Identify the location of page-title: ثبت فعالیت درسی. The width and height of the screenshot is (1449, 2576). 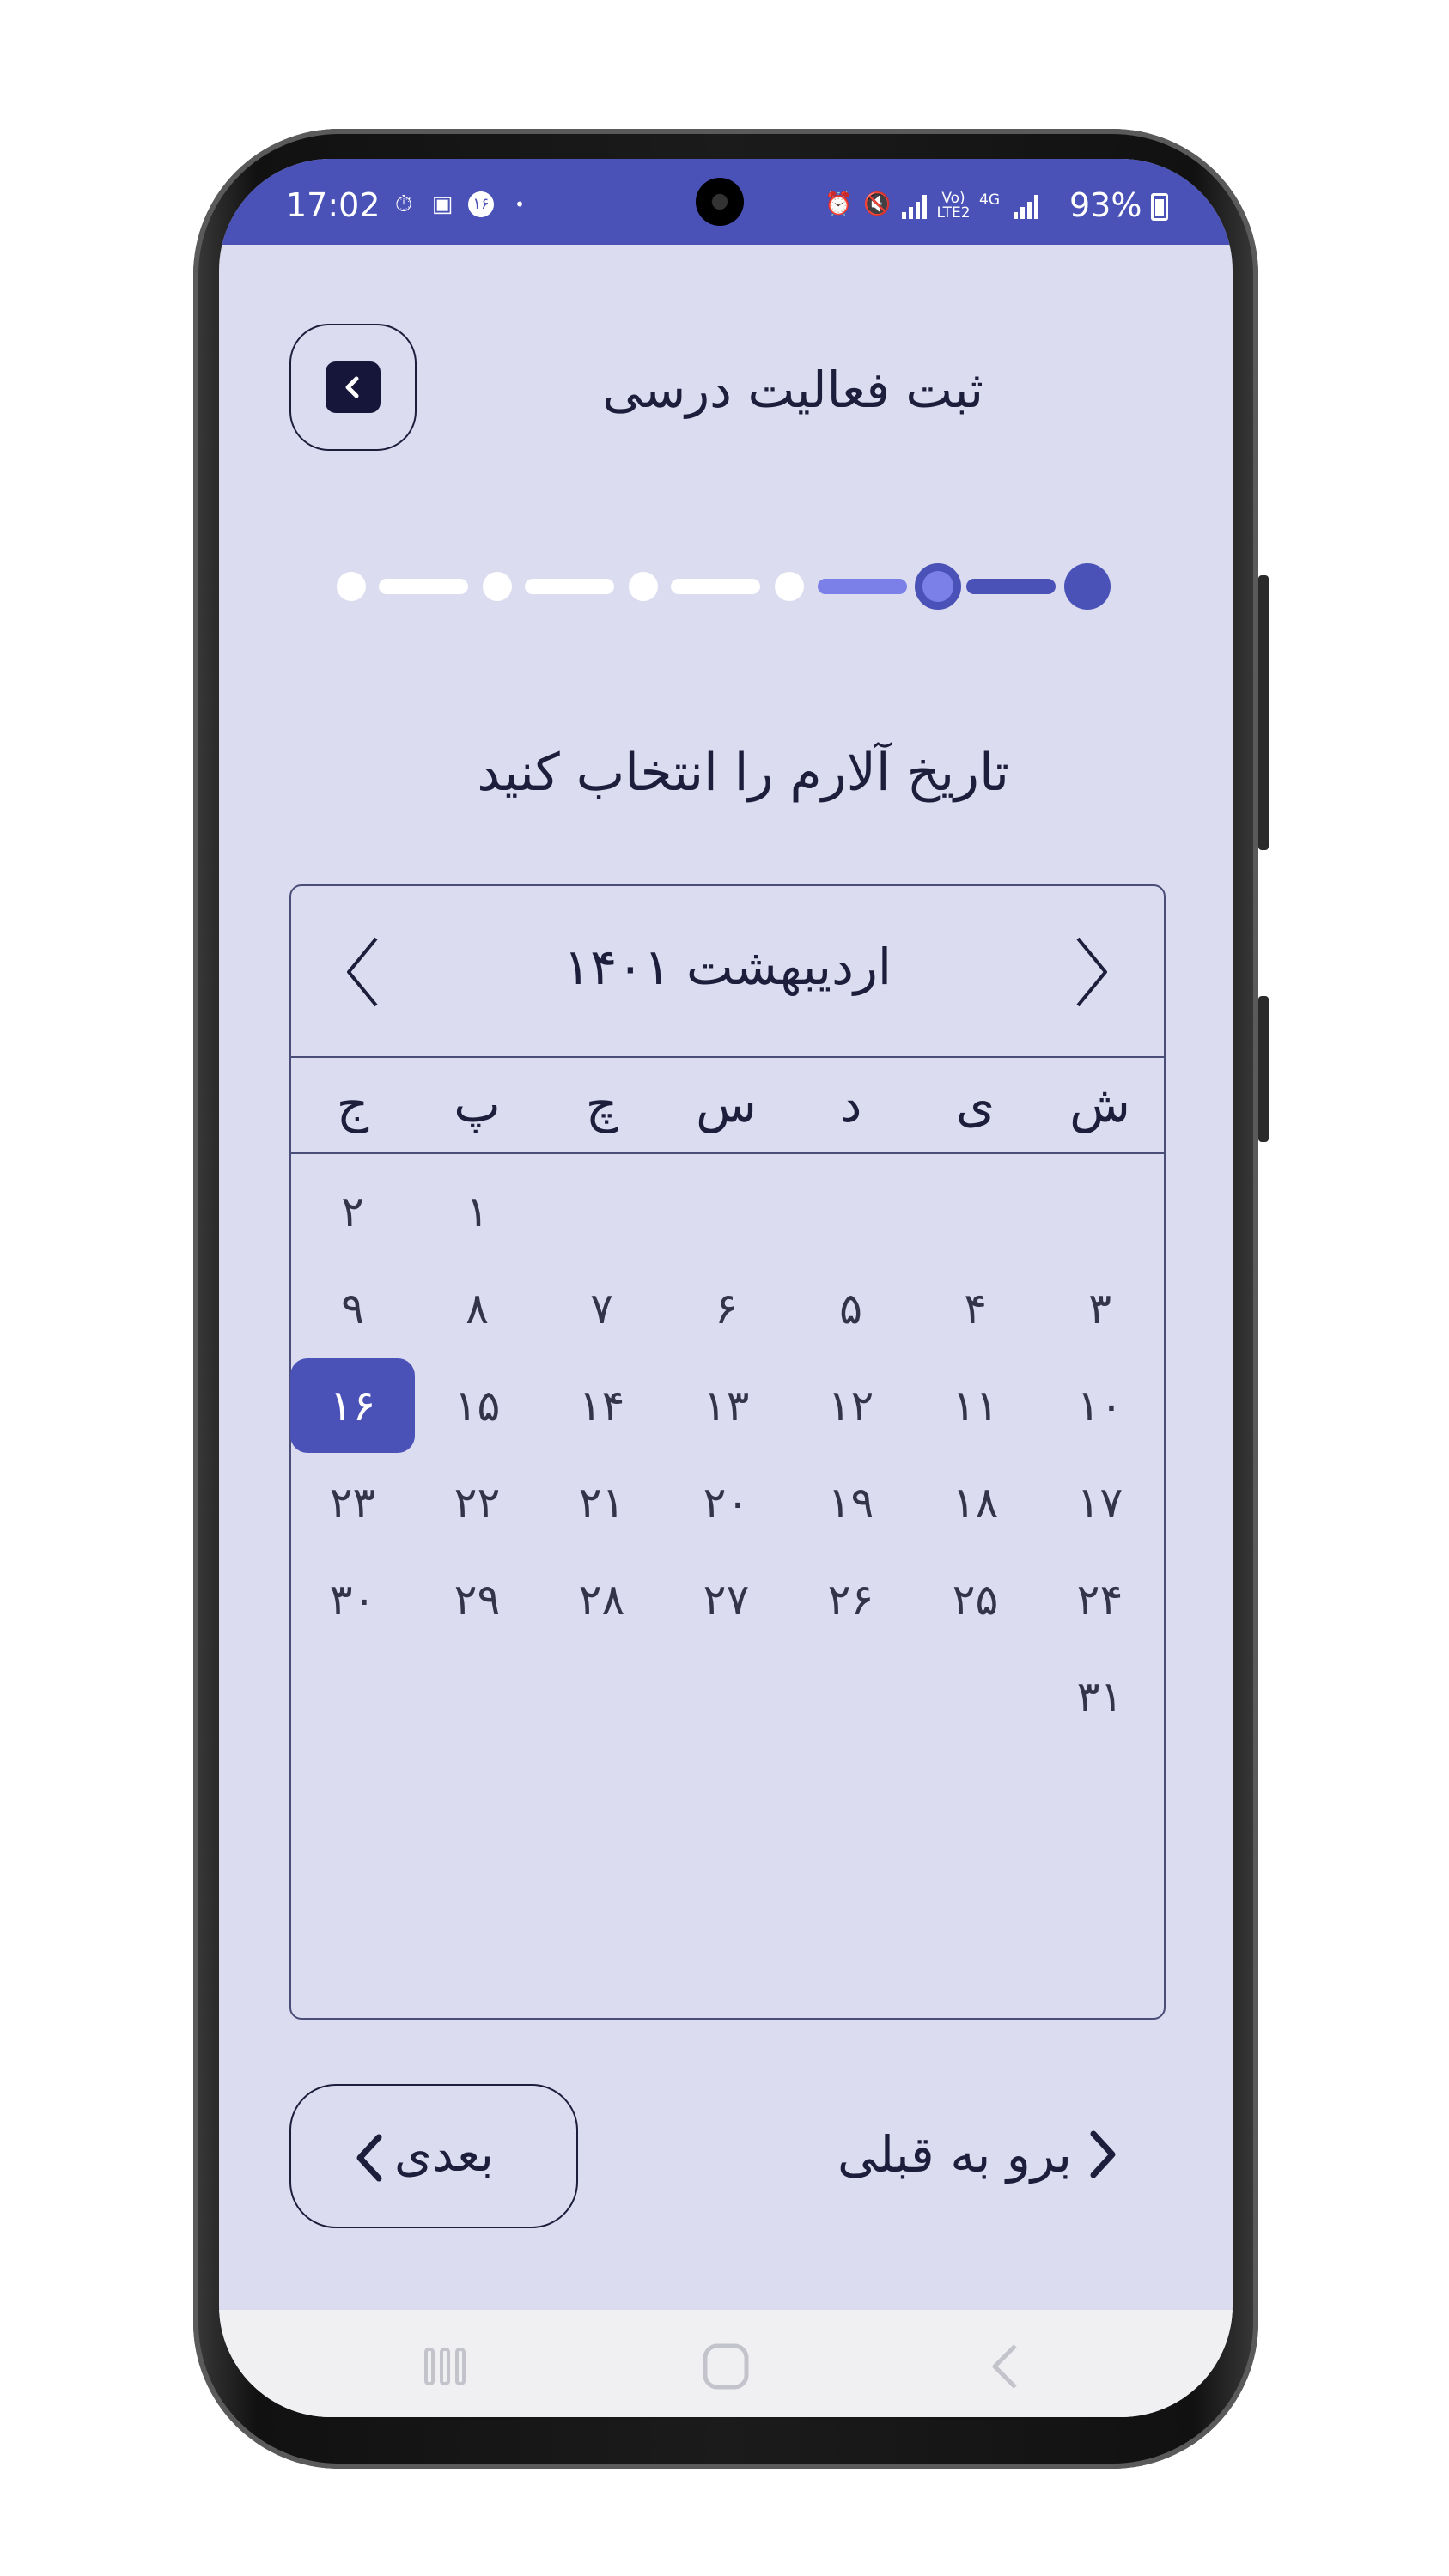
(792, 390).